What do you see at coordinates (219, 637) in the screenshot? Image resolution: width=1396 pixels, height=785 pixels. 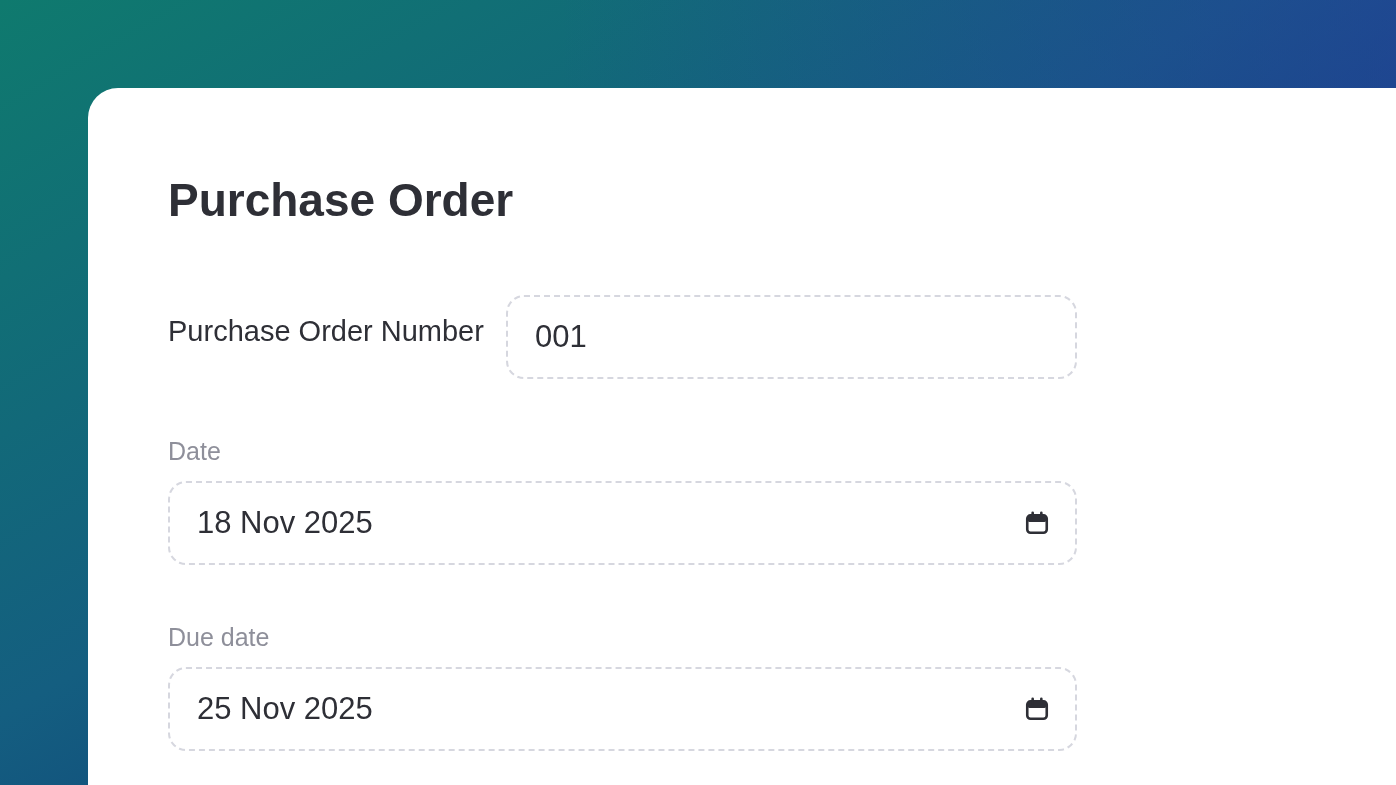 I see `field-label: Due date` at bounding box center [219, 637].